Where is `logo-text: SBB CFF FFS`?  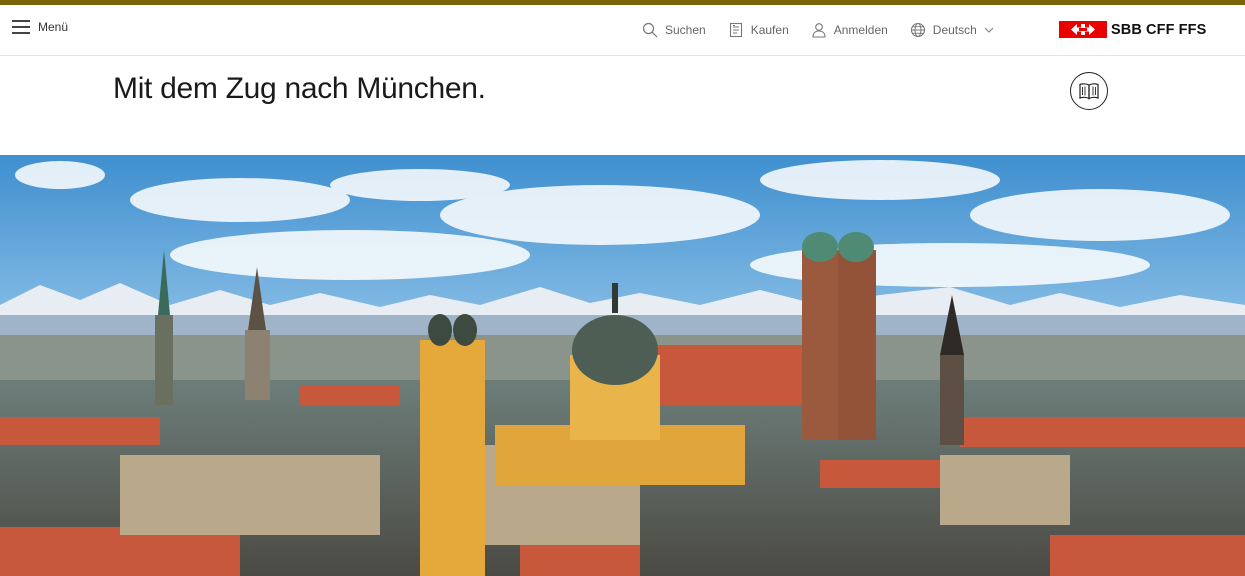
logo-text: SBB CFF FFS is located at coordinates (1159, 29).